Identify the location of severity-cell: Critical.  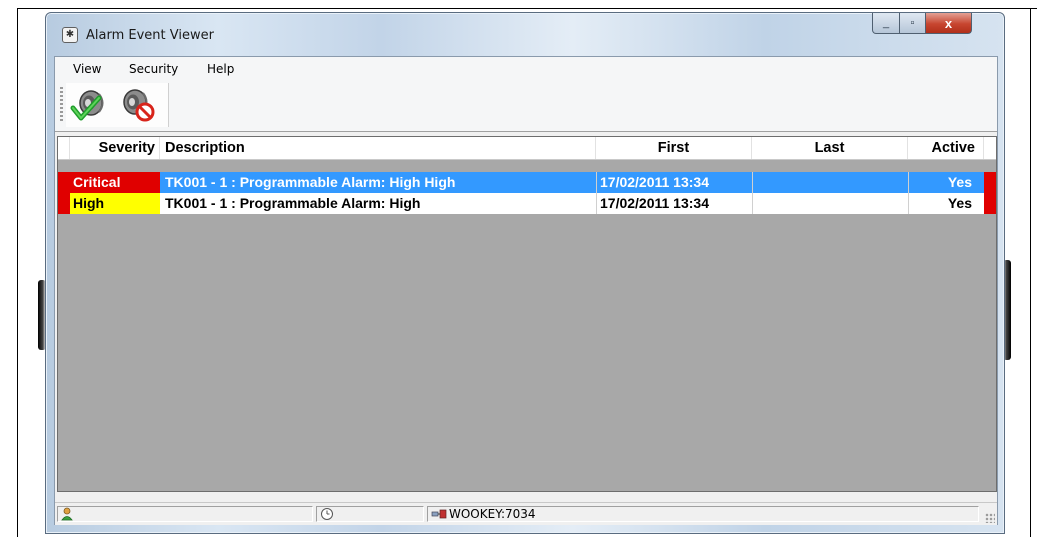
(115, 182).